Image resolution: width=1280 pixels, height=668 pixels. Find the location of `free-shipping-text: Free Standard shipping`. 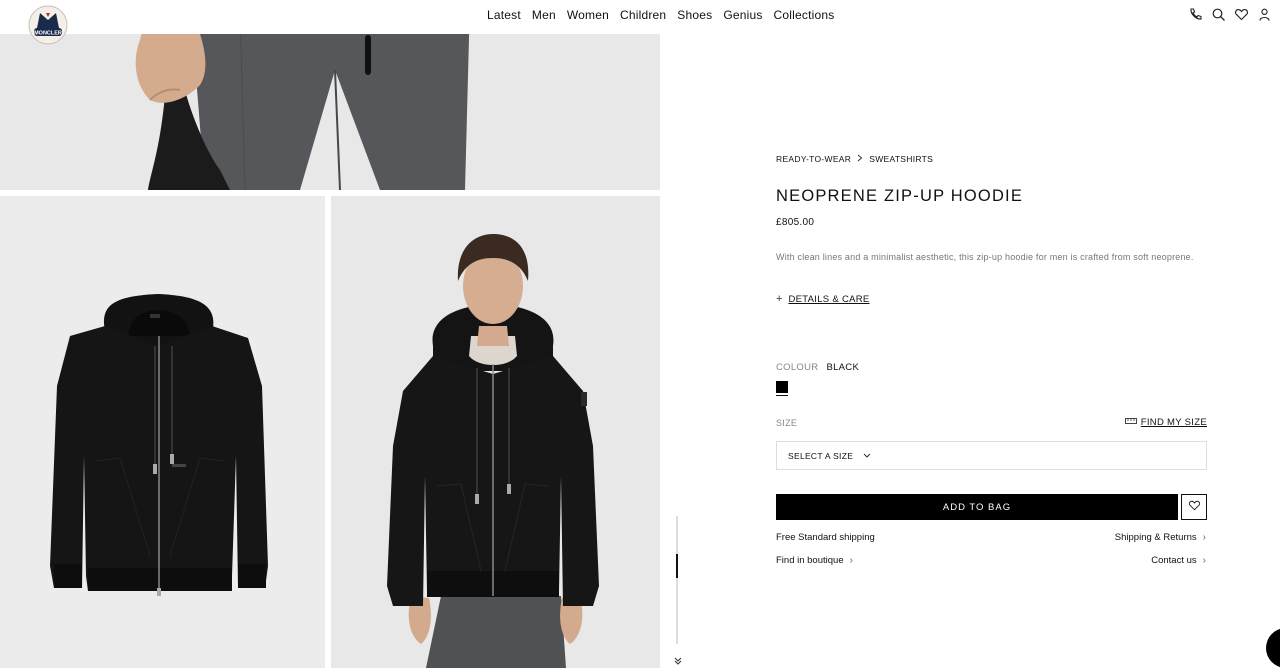

free-shipping-text: Free Standard shipping is located at coordinates (825, 537).